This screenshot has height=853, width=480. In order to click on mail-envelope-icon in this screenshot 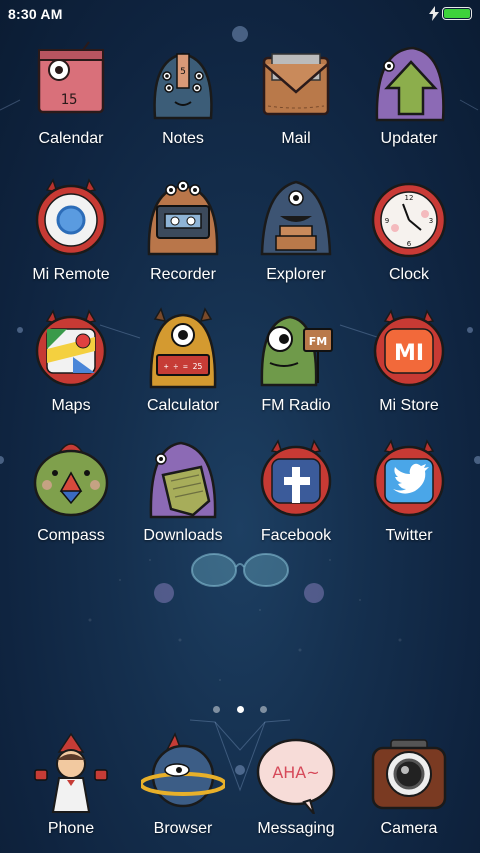, I will do `click(296, 84)`.